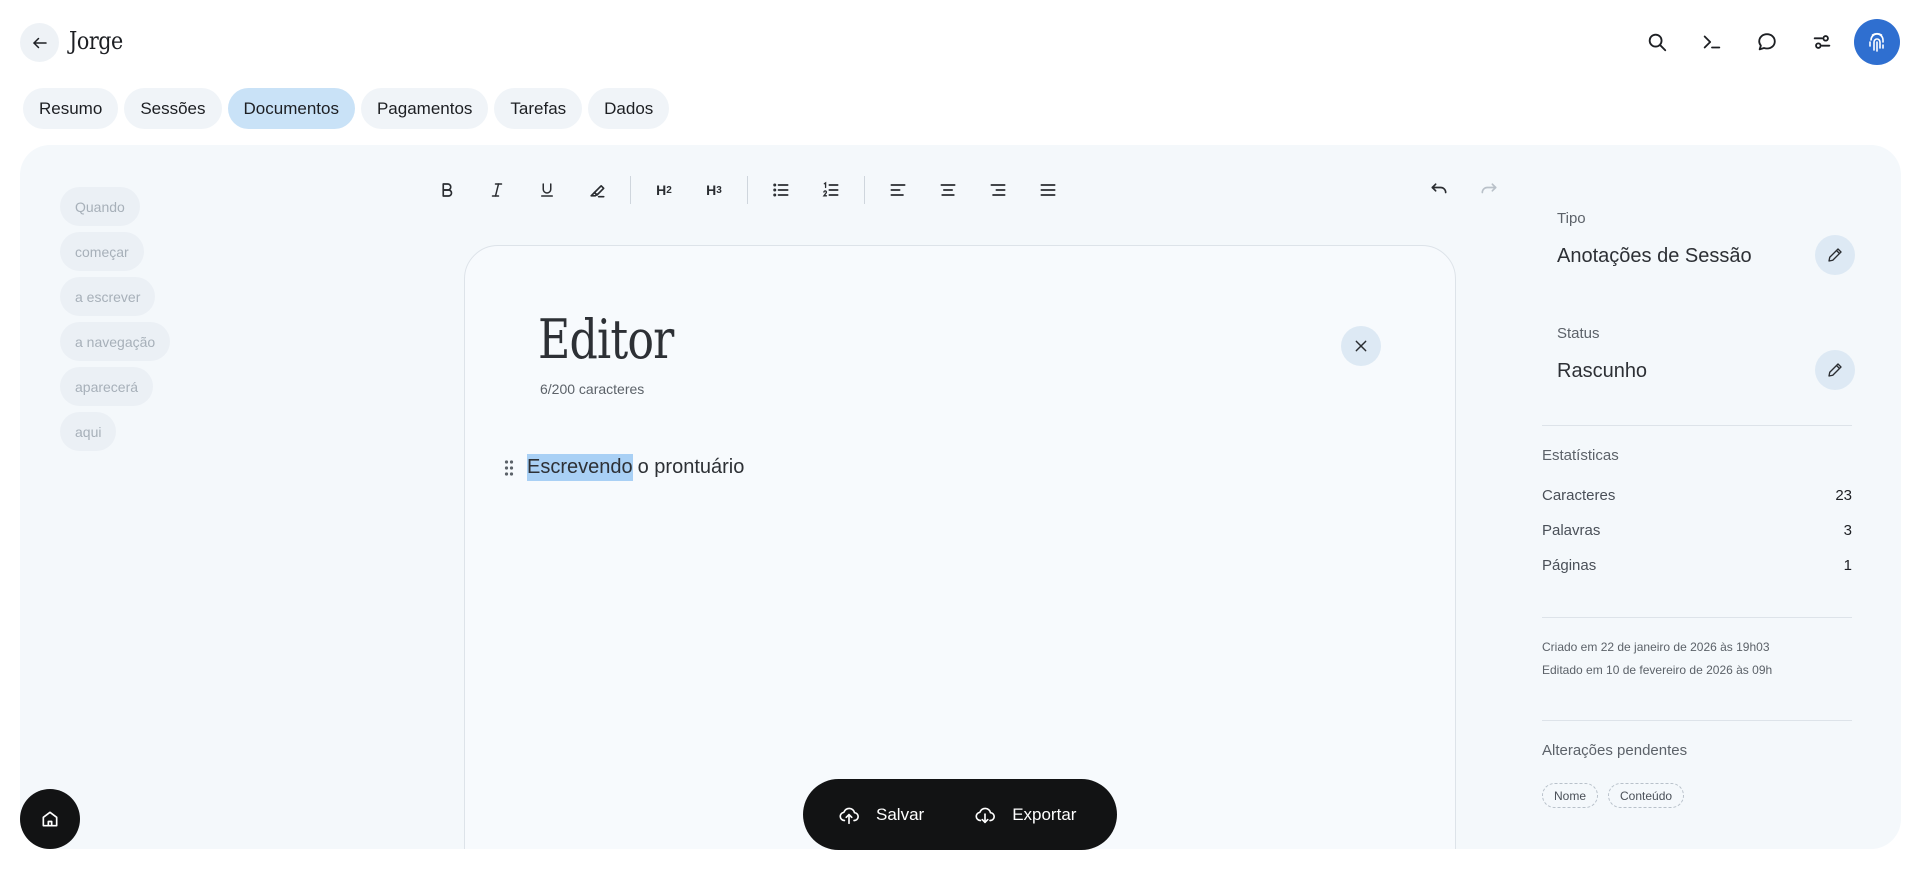  I want to click on sliders-icon, so click(1822, 42).